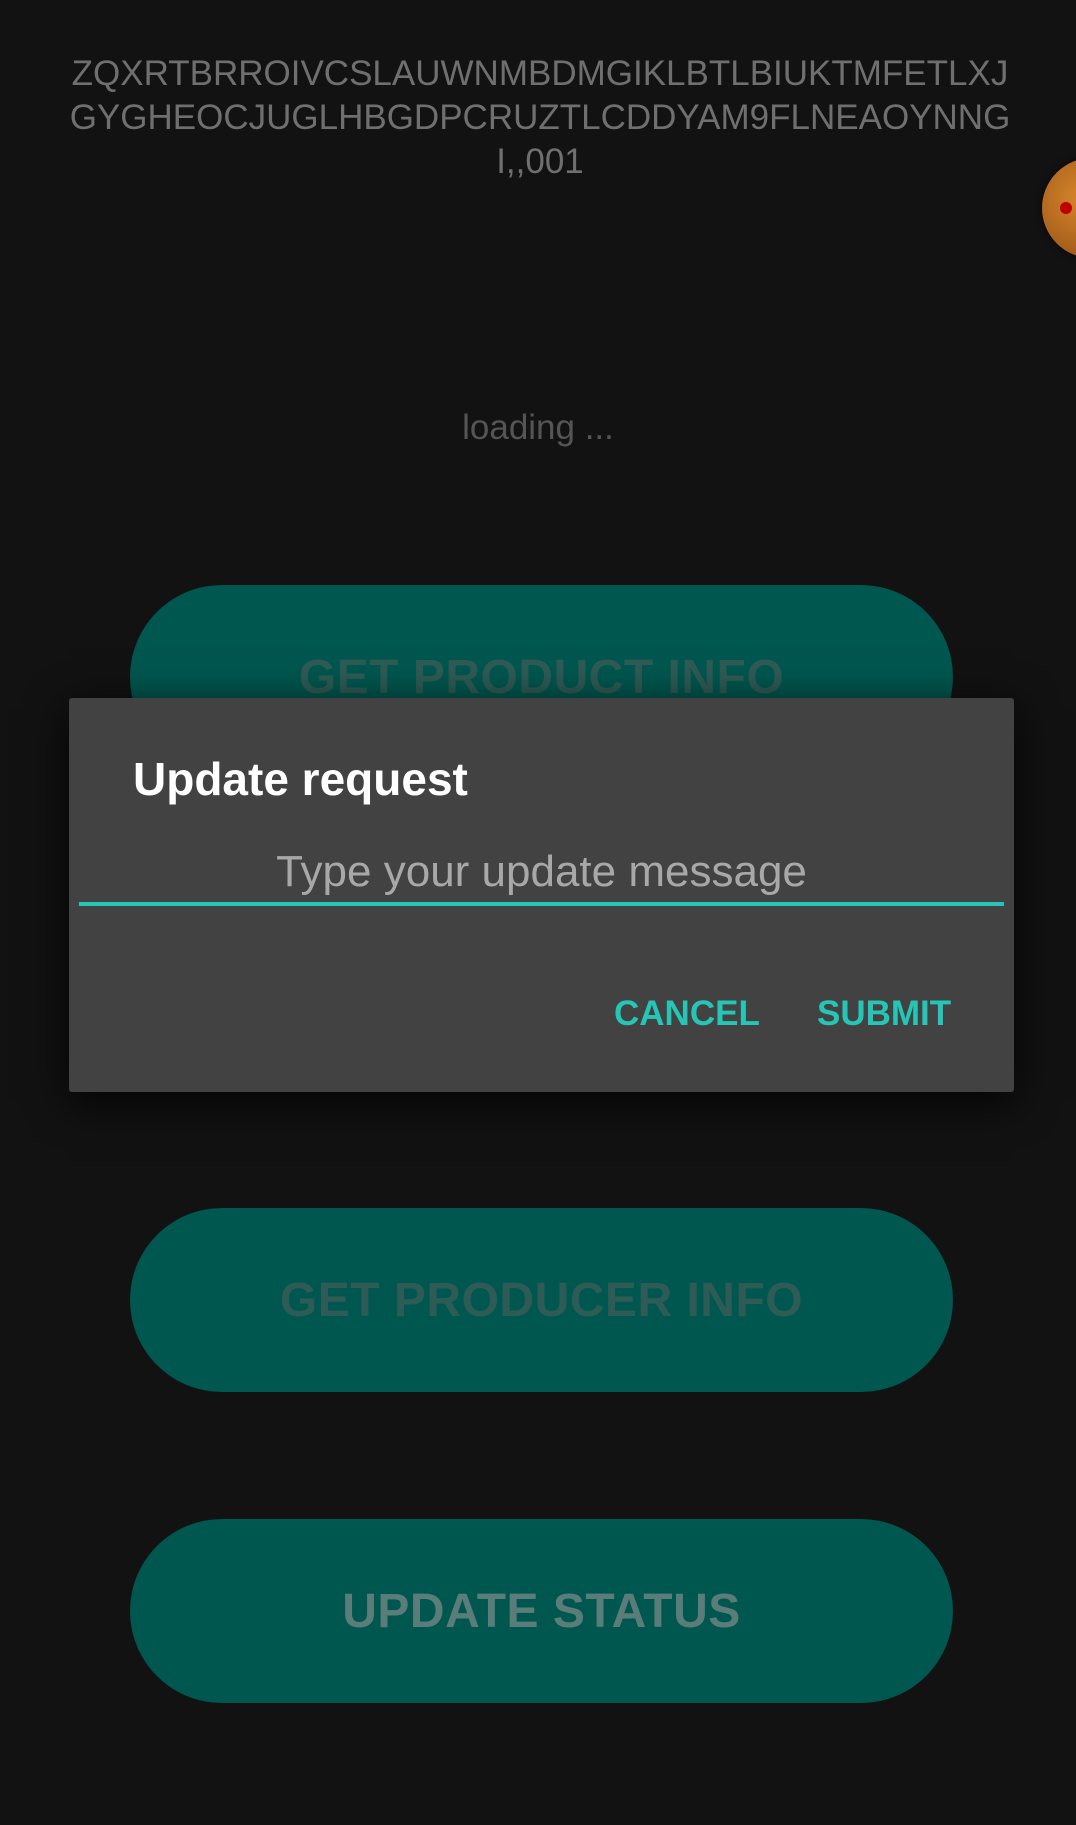 The width and height of the screenshot is (1076, 1825). What do you see at coordinates (541, 874) in the screenshot?
I see `update-message-input` at bounding box center [541, 874].